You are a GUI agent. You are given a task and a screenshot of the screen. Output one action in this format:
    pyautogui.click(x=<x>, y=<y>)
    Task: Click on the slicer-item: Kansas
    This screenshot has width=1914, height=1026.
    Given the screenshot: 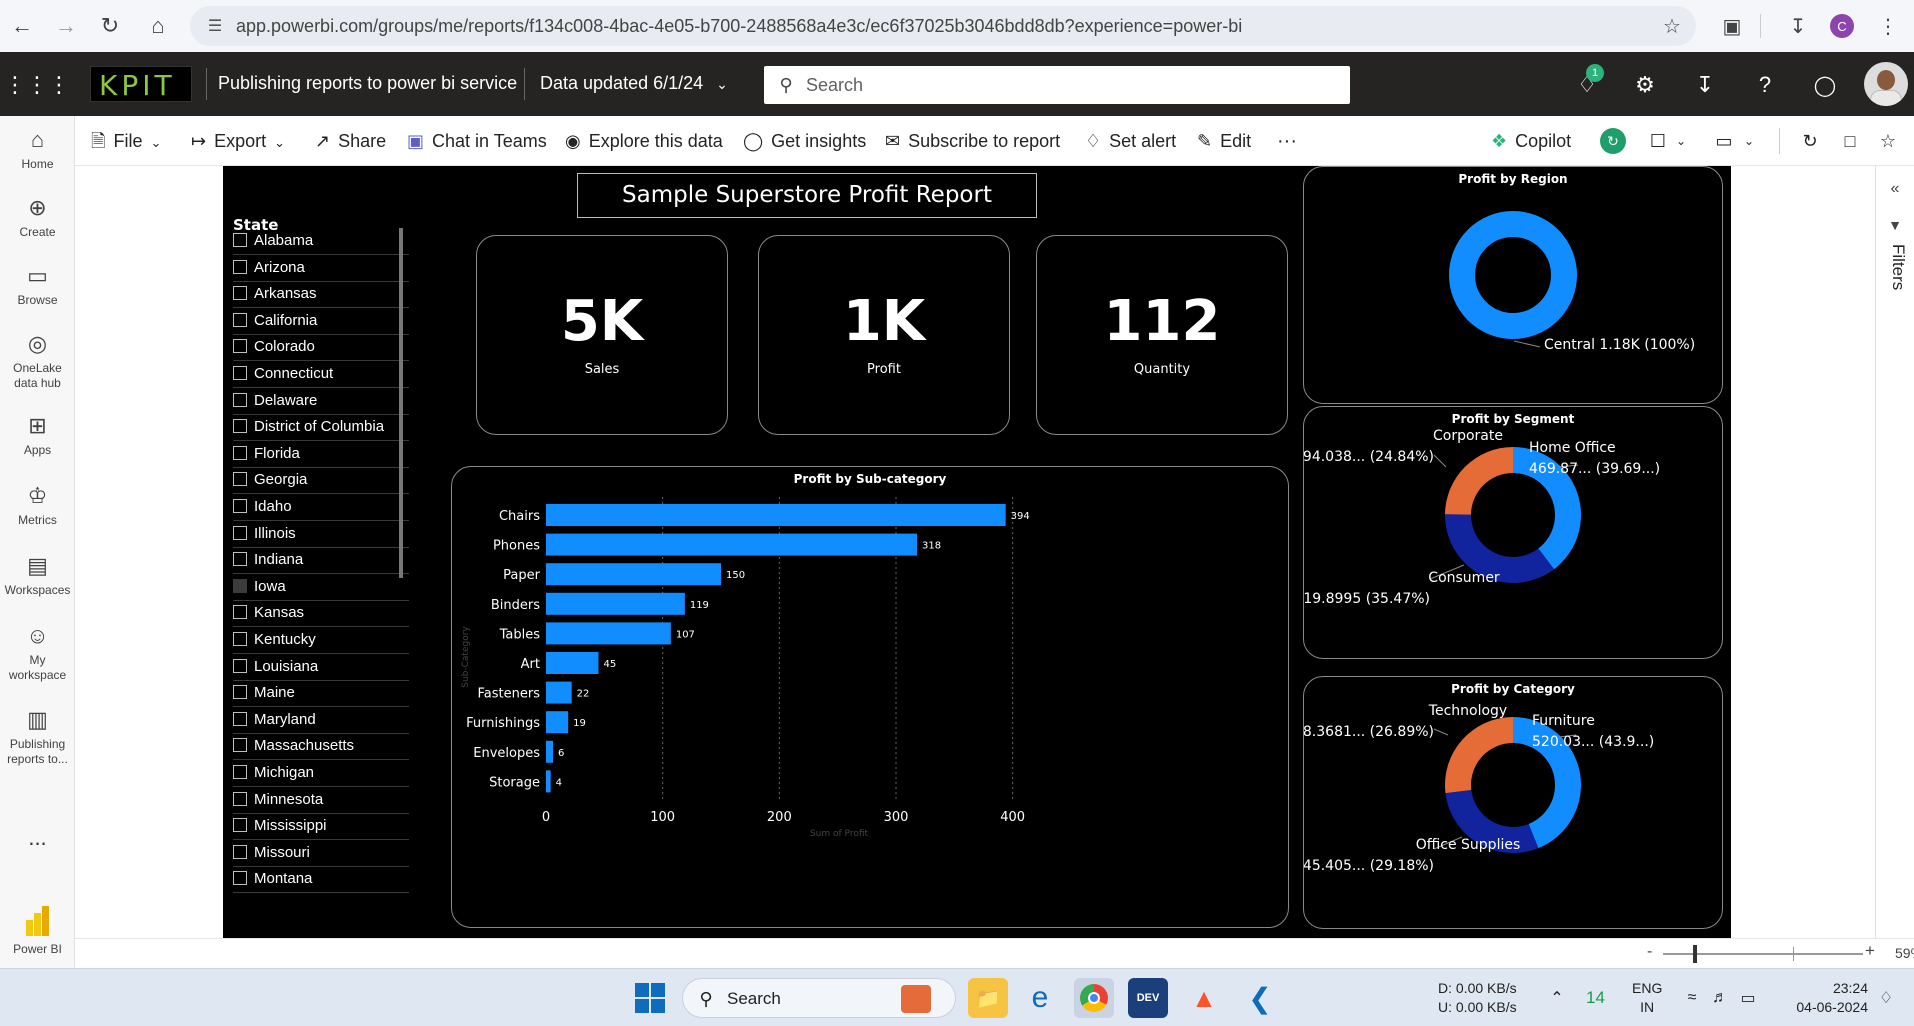 What is the action you would take?
    pyautogui.click(x=321, y=614)
    